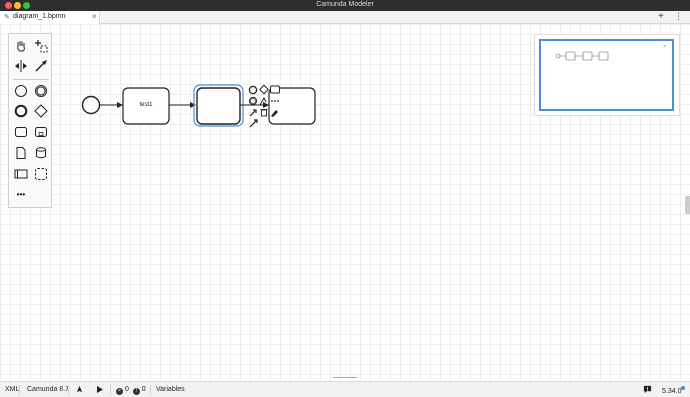 This screenshot has height=397, width=690. What do you see at coordinates (136, 391) in the screenshot?
I see `warning-icon: !` at bounding box center [136, 391].